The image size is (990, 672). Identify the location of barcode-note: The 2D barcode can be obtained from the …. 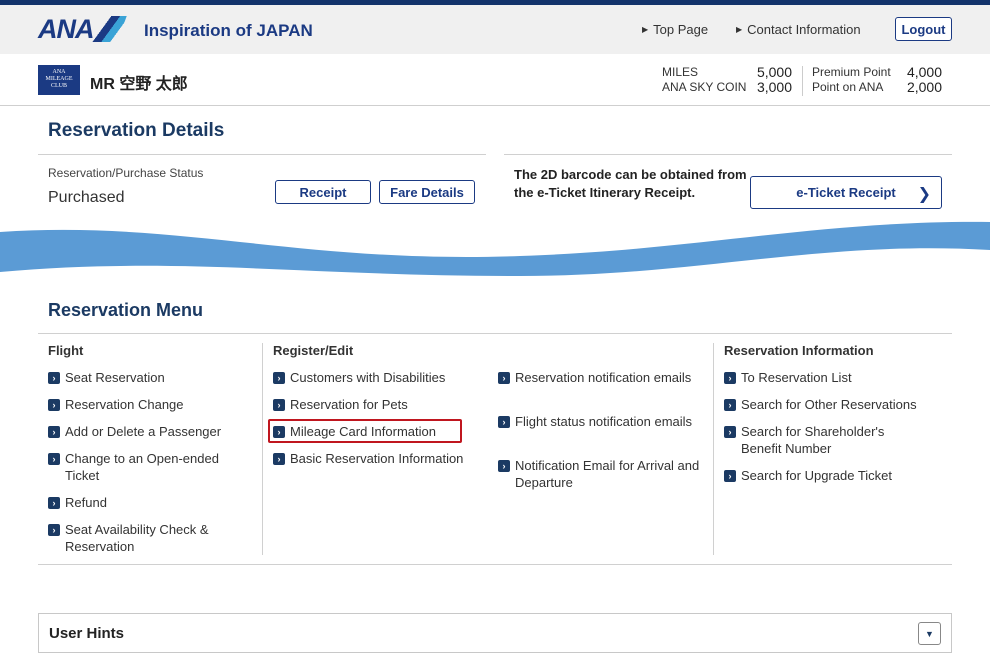
(630, 183).